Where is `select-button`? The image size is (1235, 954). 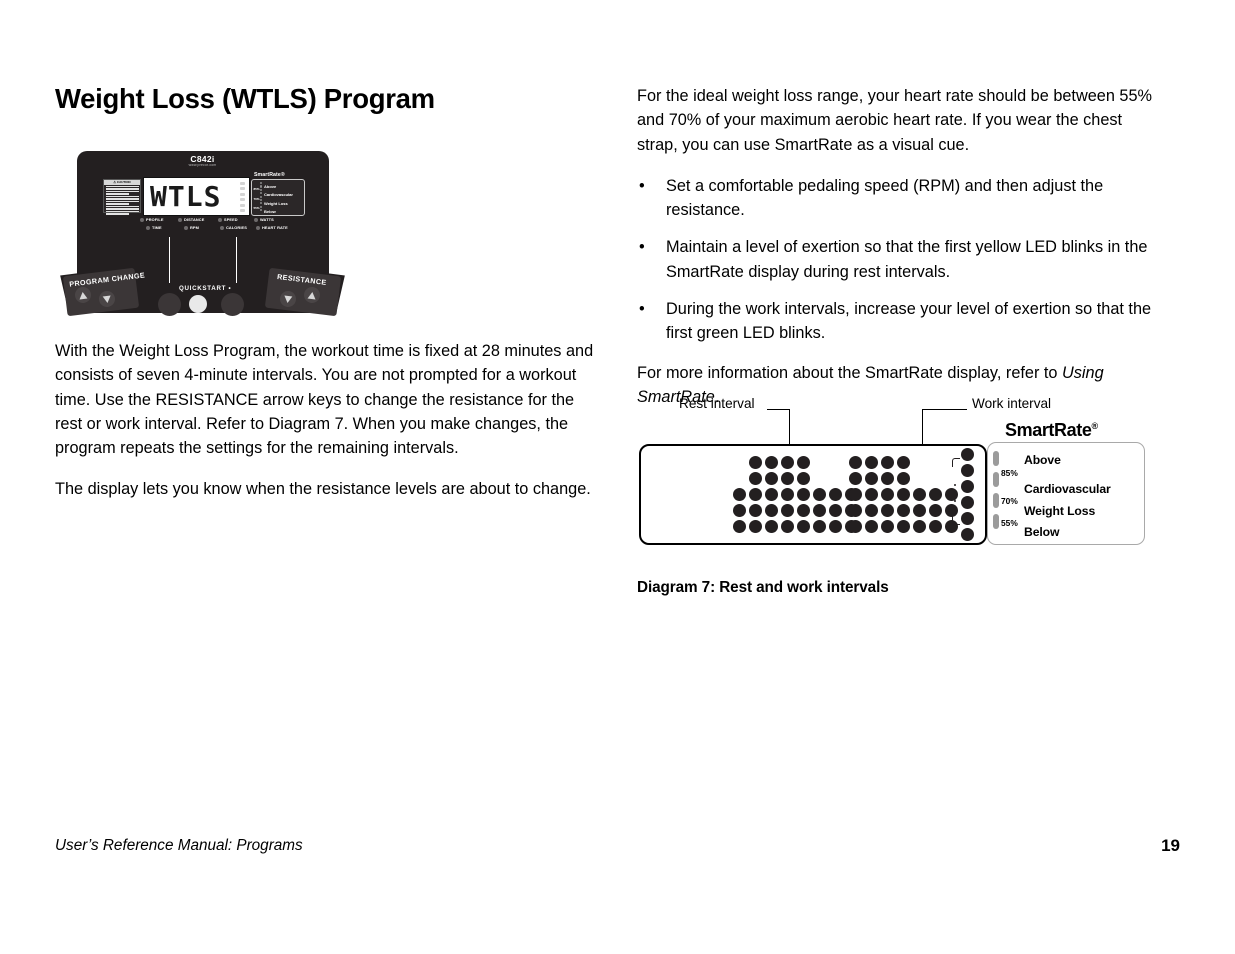 select-button is located at coordinates (232, 304).